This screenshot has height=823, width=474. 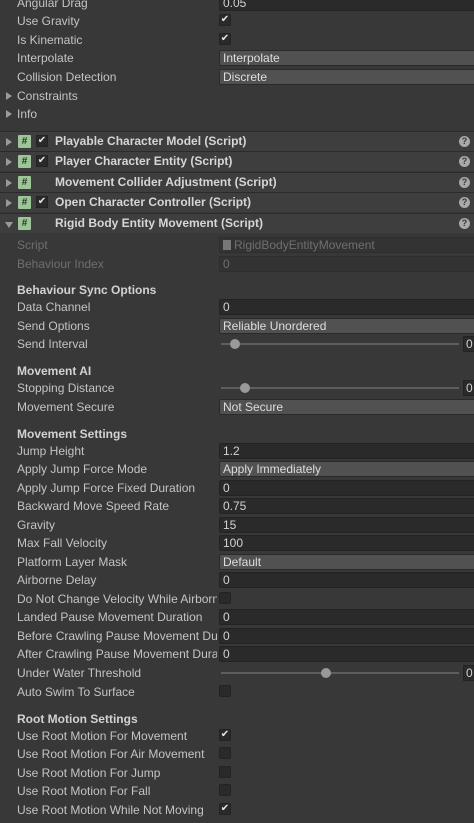 I want to click on airborne-delay-field: 0, so click(x=346, y=580).